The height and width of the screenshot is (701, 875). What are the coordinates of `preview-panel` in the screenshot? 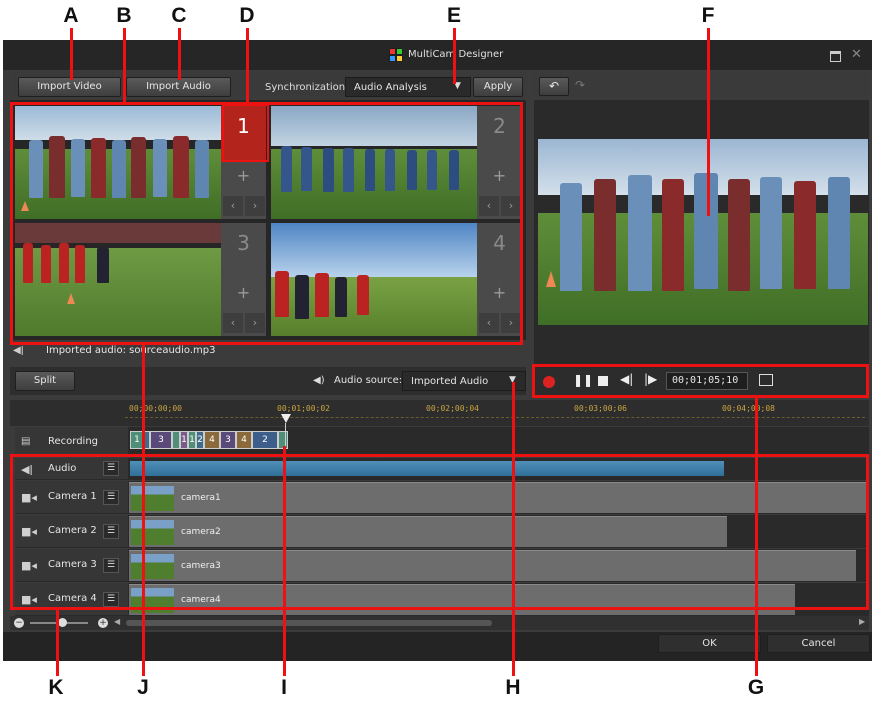 It's located at (701, 235).